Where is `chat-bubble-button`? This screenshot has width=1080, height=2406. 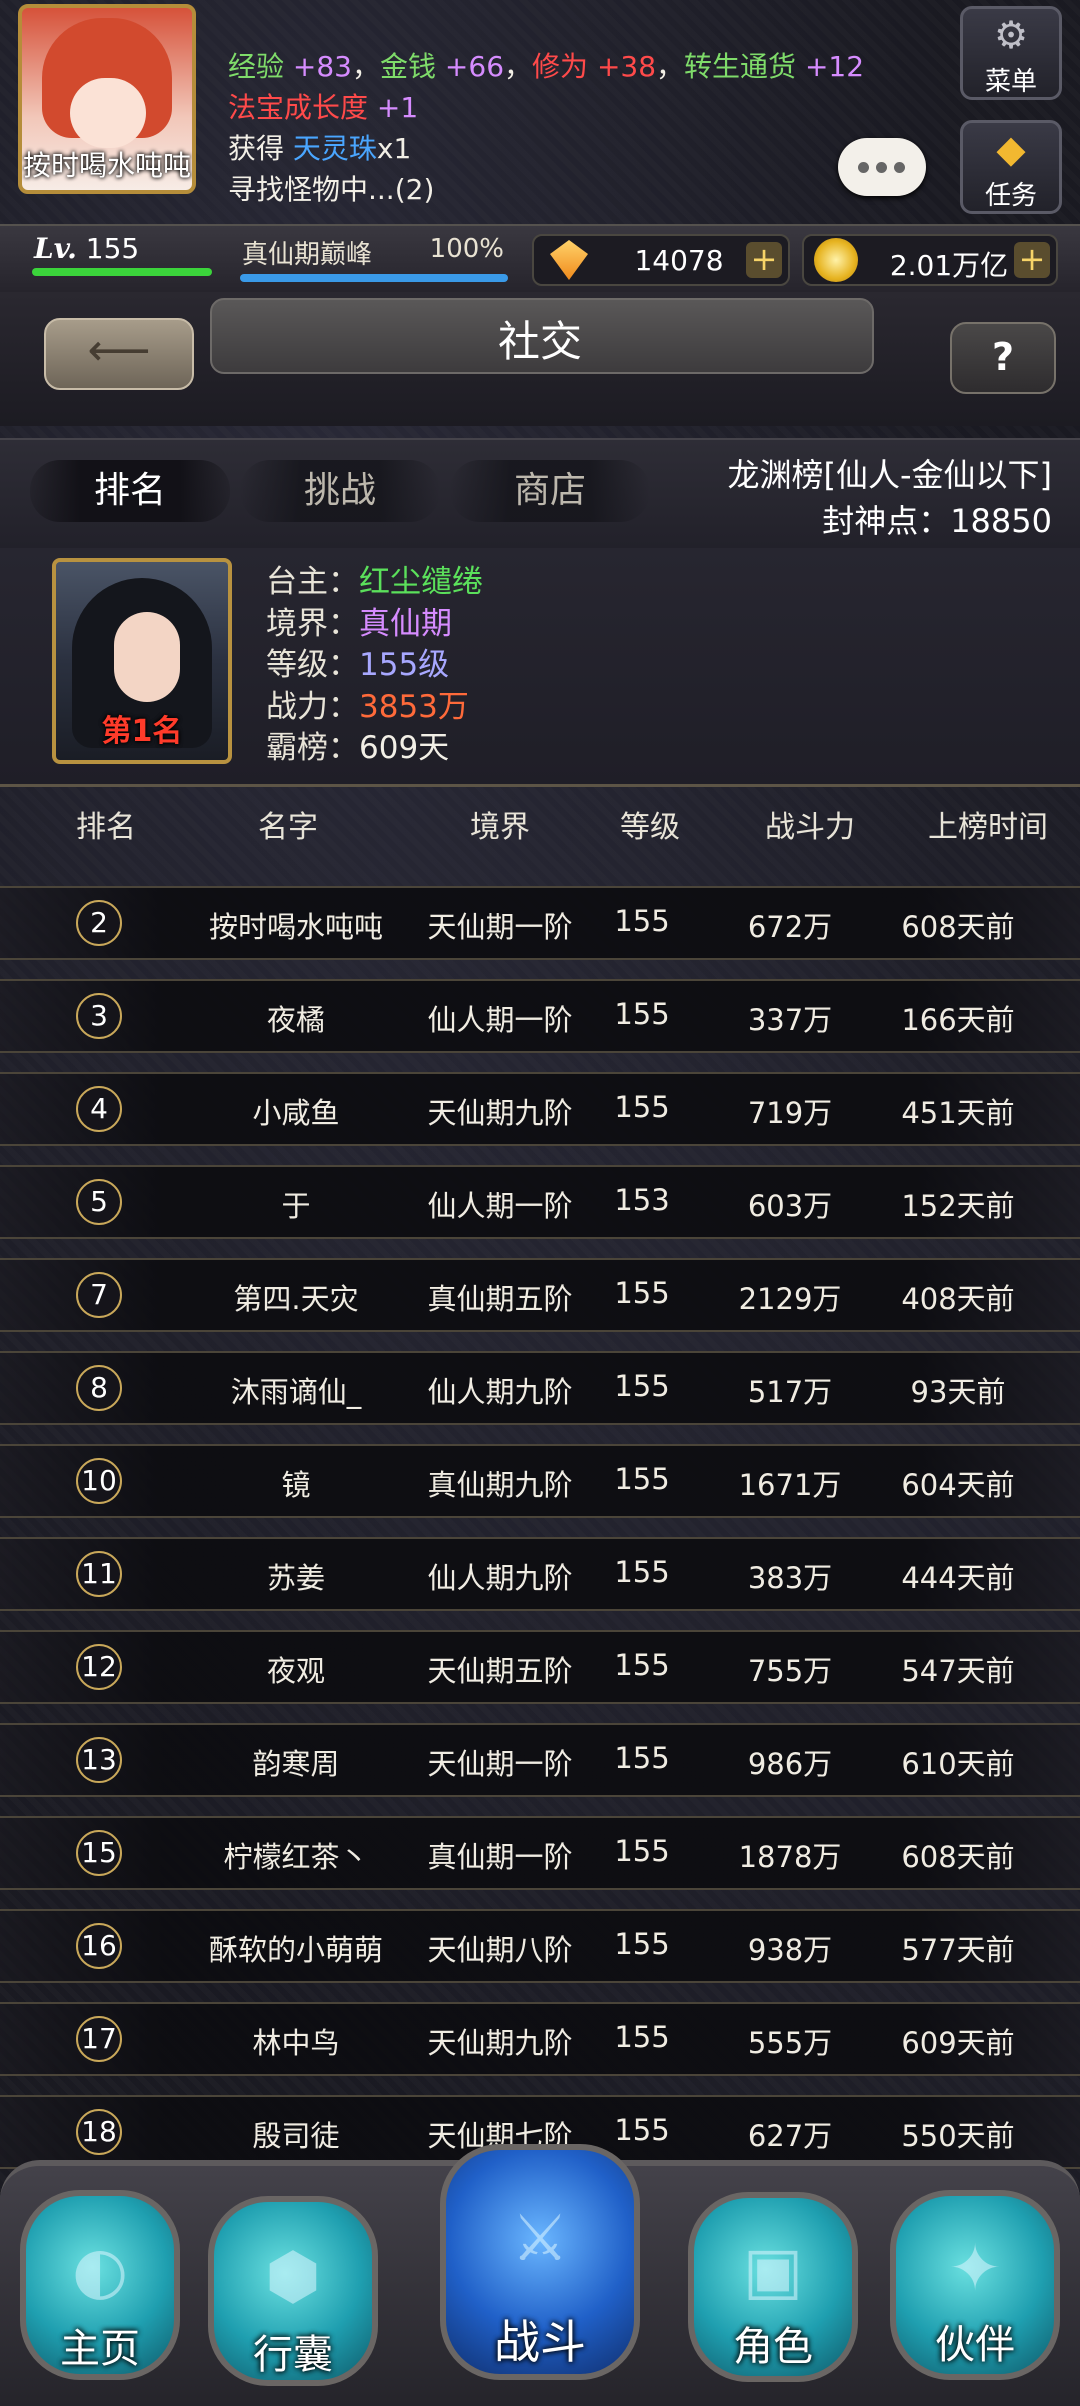 chat-bubble-button is located at coordinates (882, 167).